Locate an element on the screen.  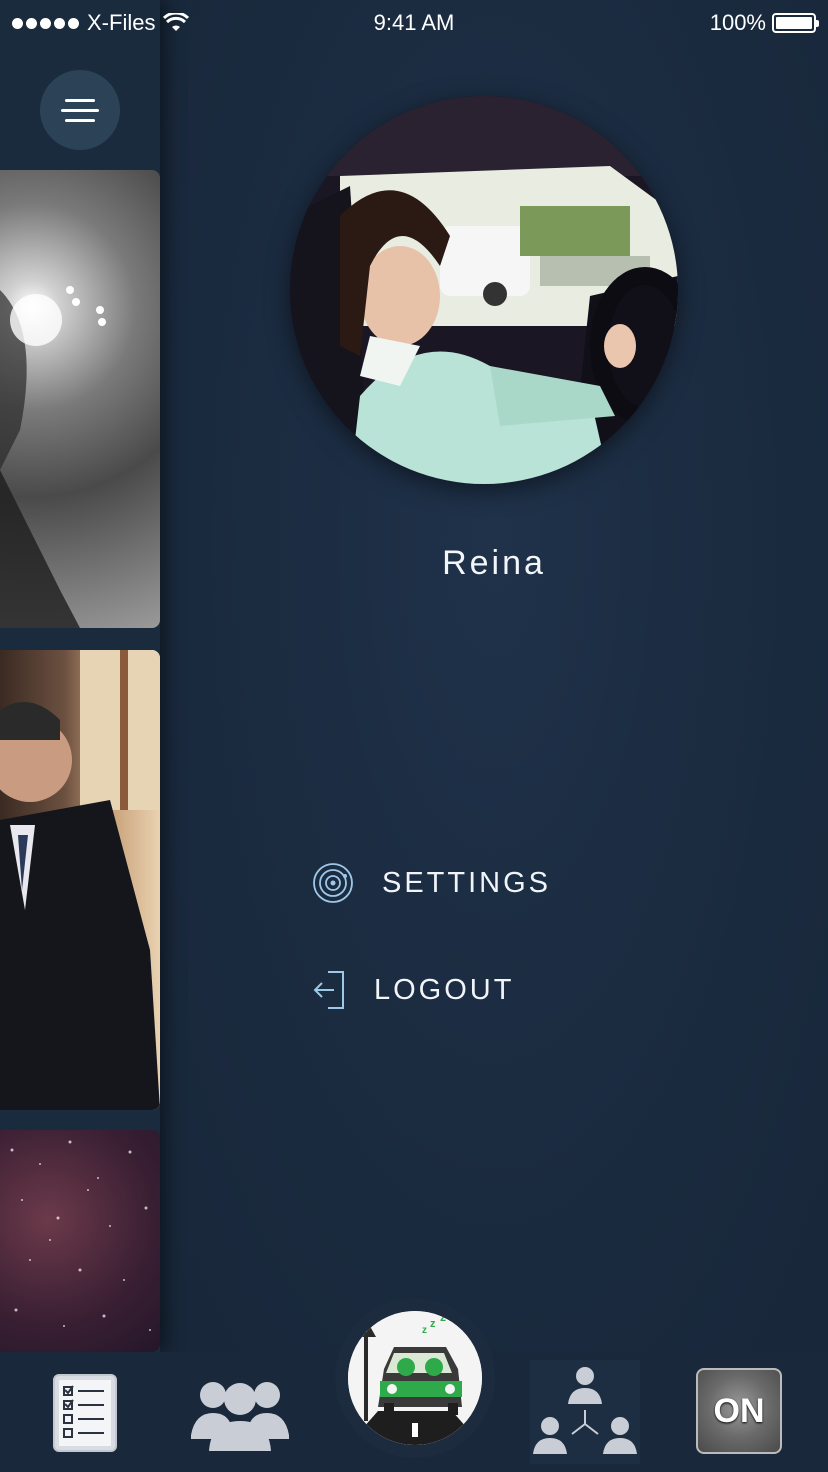
profile-avatar is located at coordinates (484, 290).